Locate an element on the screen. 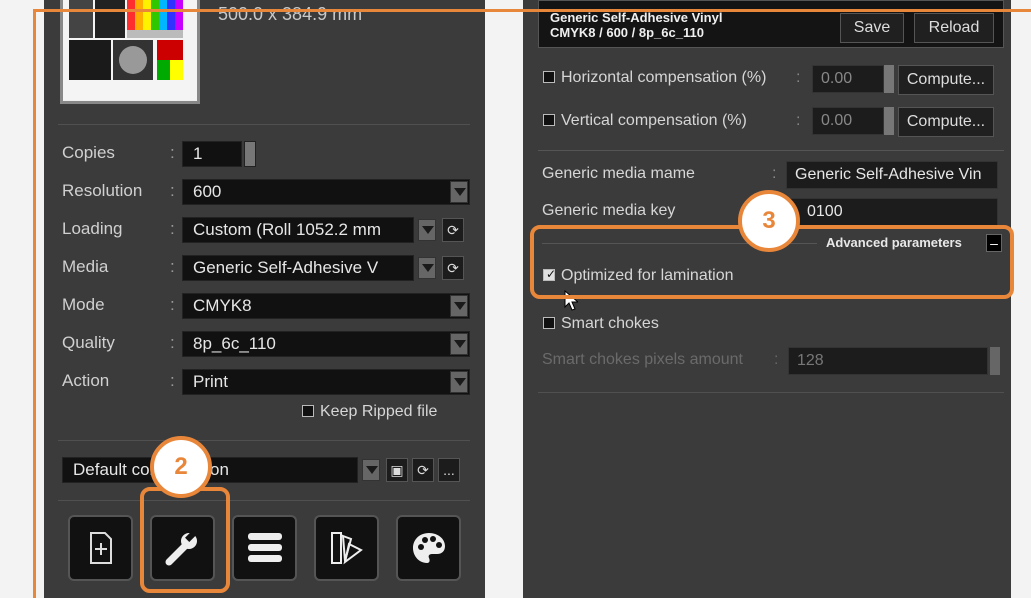 Image resolution: width=1031 pixels, height=598 pixels. media-key-label: Generic media key is located at coordinates (609, 210).